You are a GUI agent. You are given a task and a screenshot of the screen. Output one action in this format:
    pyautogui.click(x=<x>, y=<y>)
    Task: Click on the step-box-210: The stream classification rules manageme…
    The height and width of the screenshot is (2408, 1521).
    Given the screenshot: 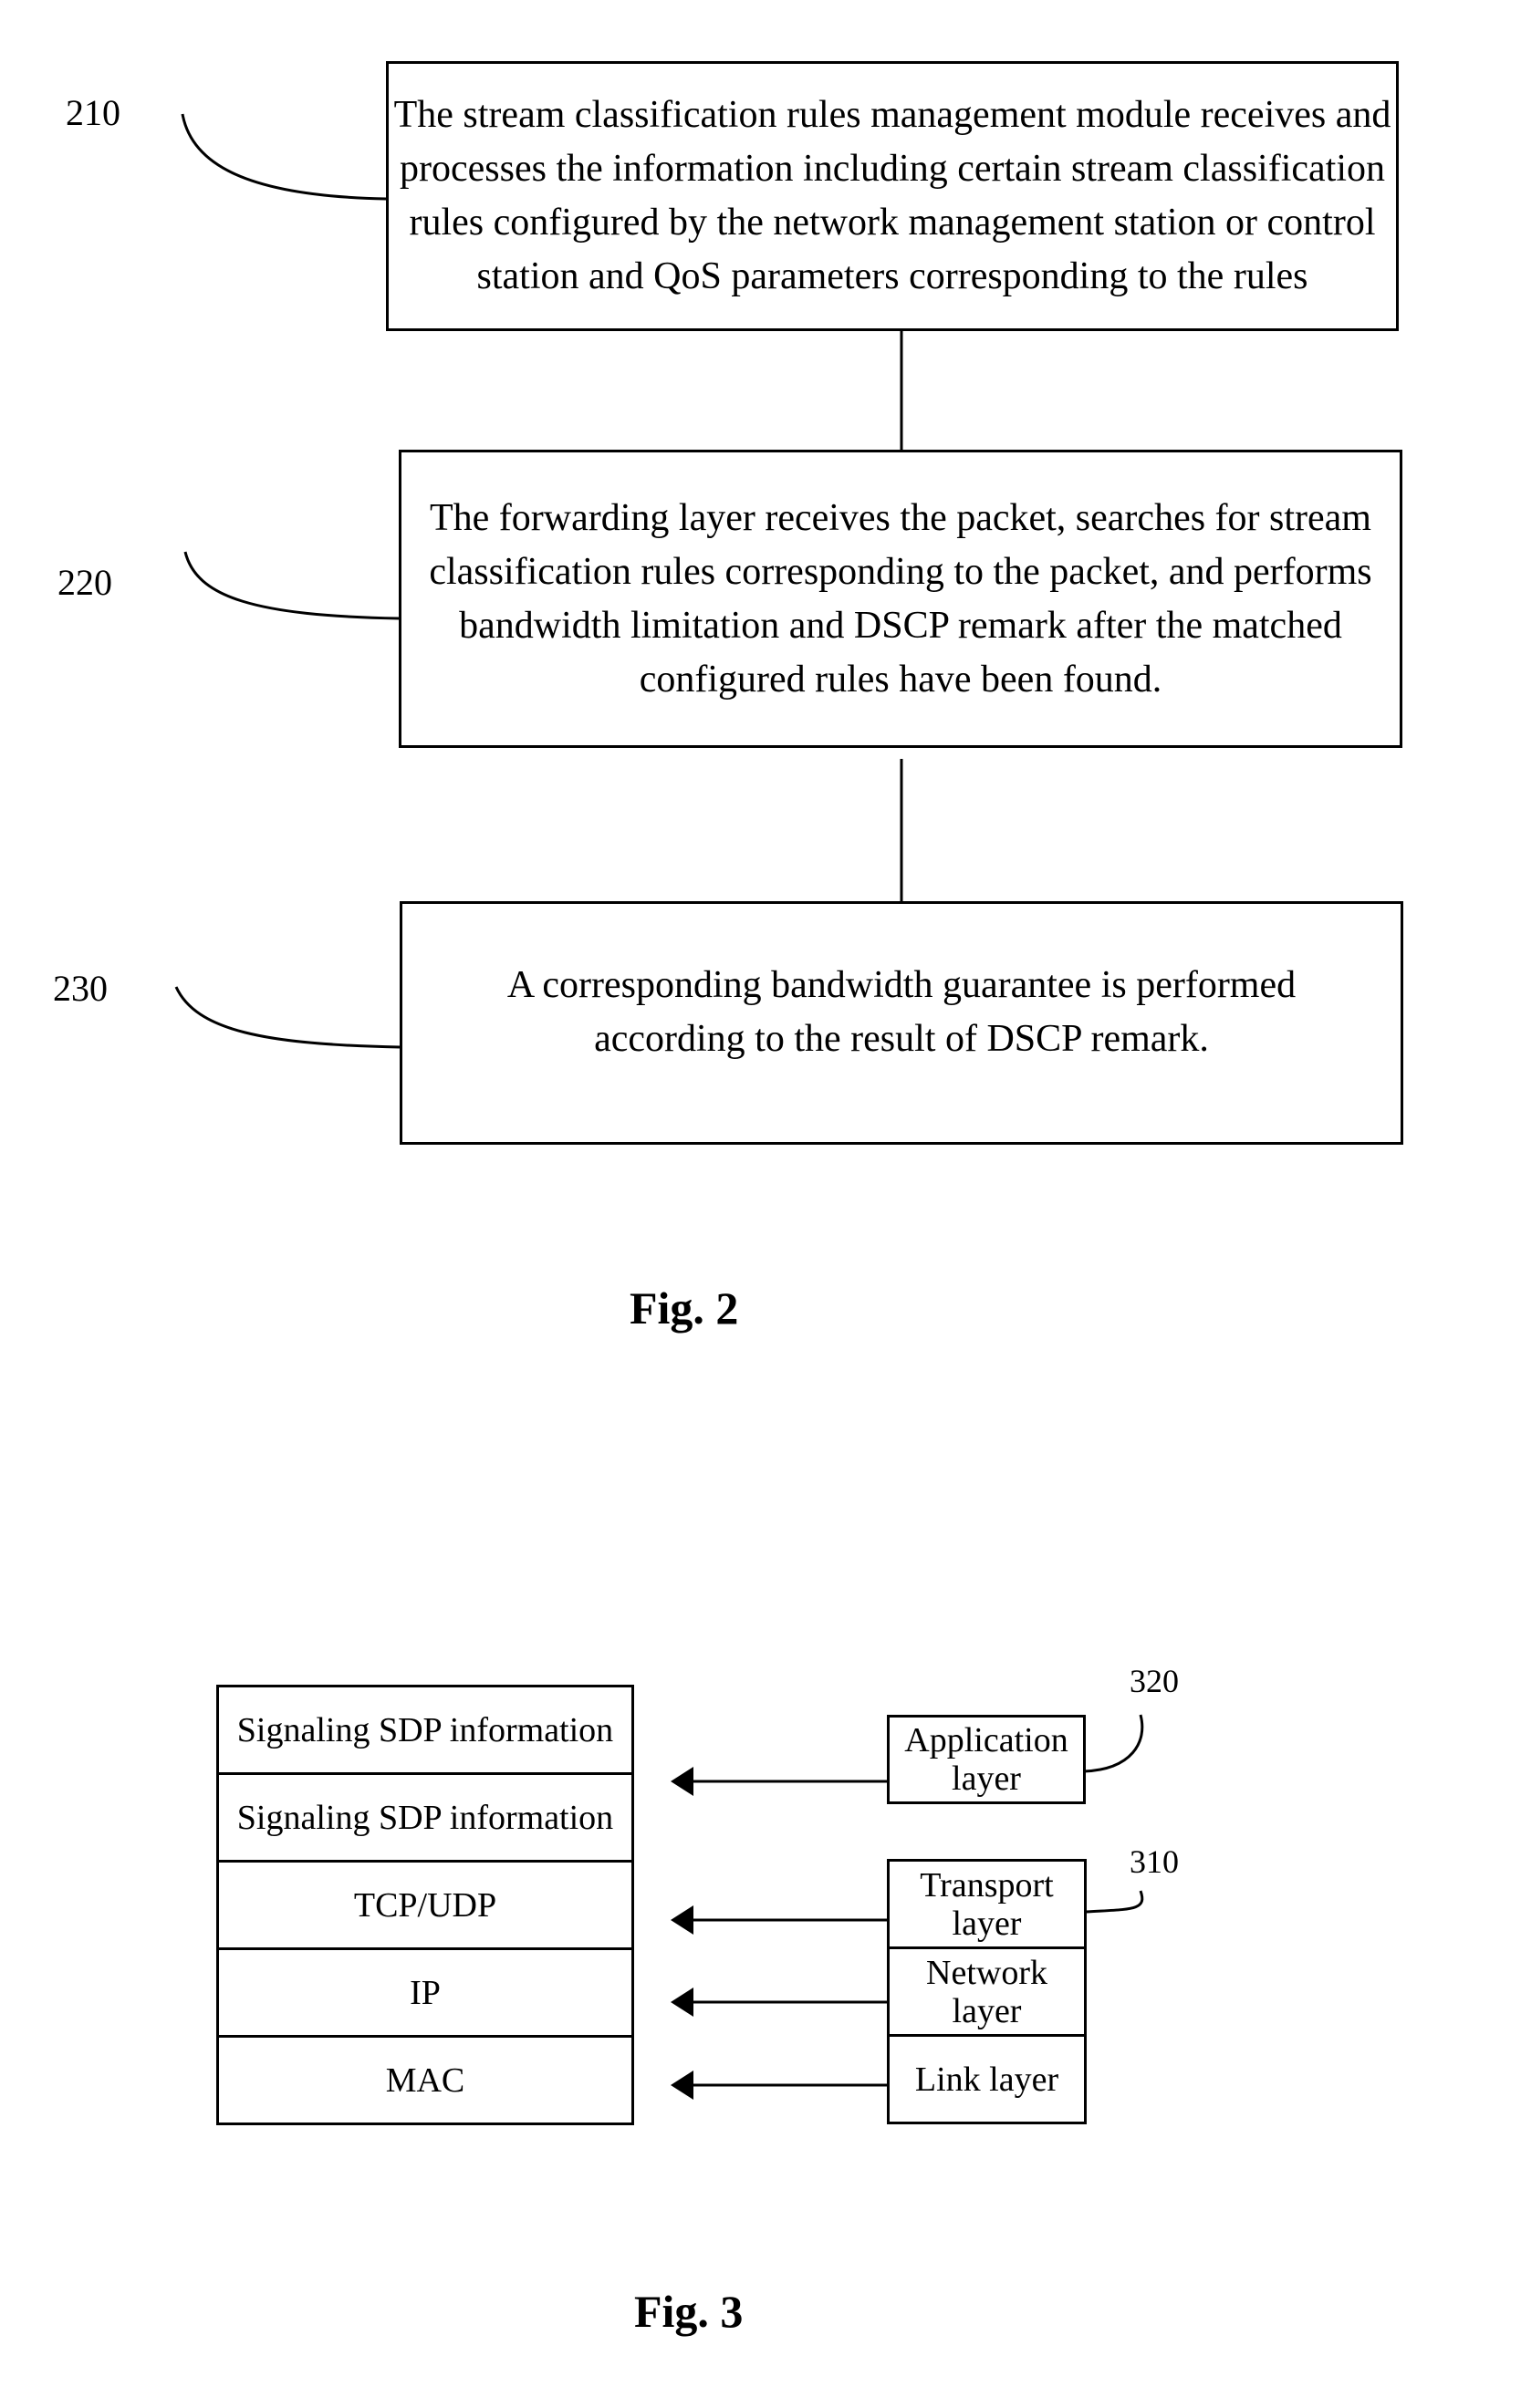 What is the action you would take?
    pyautogui.click(x=892, y=196)
    